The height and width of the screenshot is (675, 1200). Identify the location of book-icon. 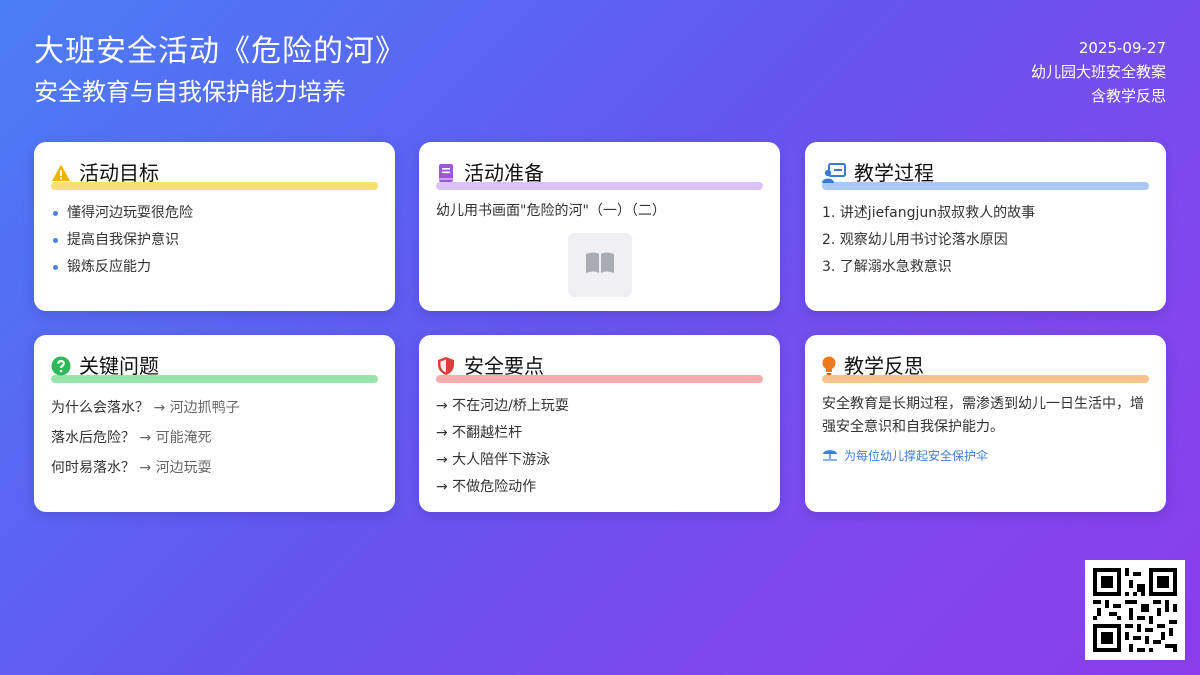
(446, 173).